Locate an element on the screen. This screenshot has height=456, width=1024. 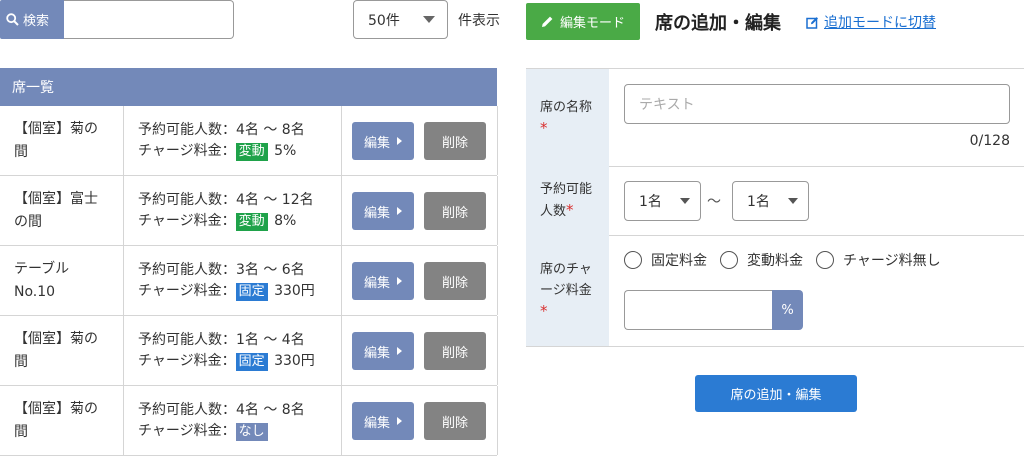
seat-info: 予約可能人数：4名 〜 8名 チャージ料金： なし is located at coordinates (233, 420).